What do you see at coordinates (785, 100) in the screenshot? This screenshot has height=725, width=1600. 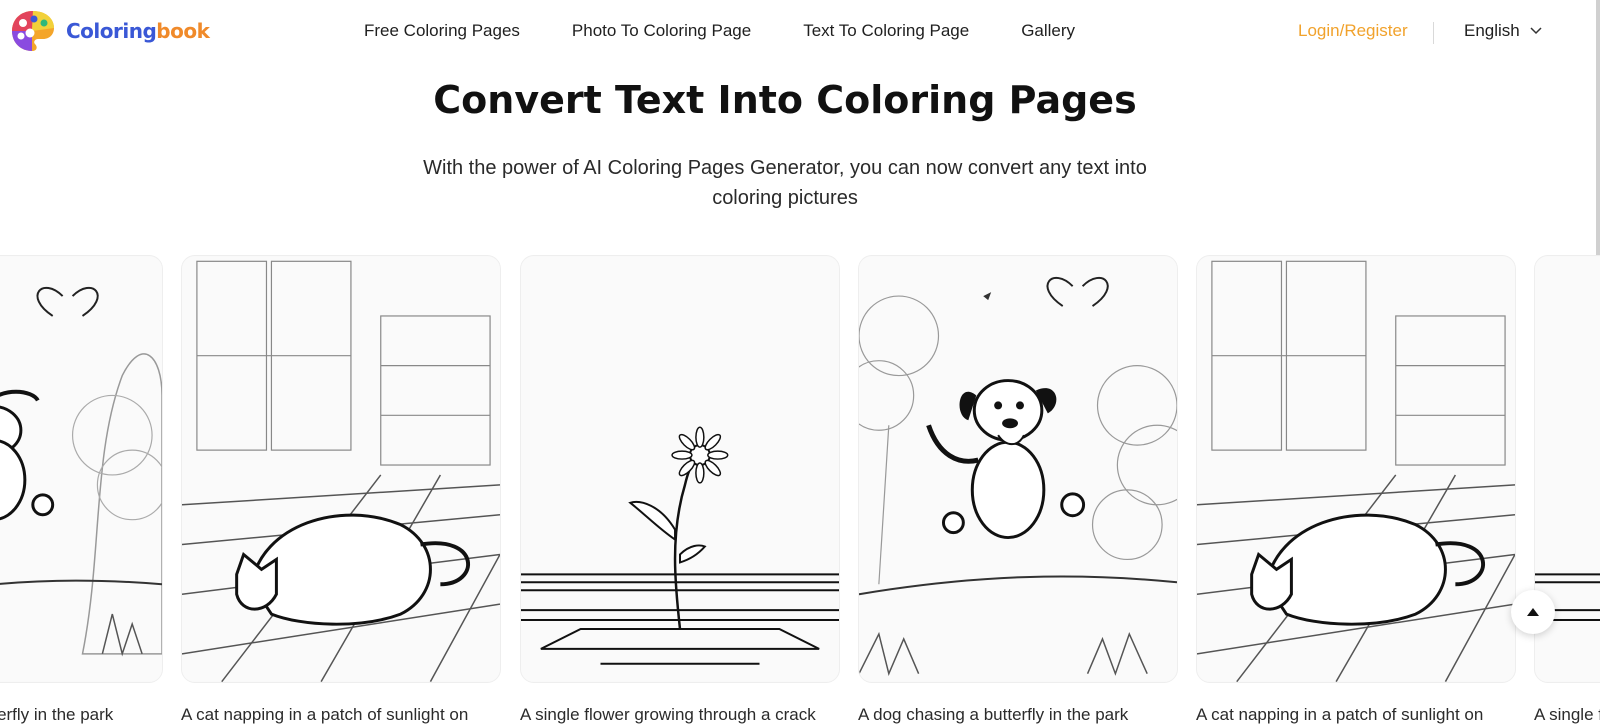 I see `page-title: Convert Text Into Coloring Pages` at bounding box center [785, 100].